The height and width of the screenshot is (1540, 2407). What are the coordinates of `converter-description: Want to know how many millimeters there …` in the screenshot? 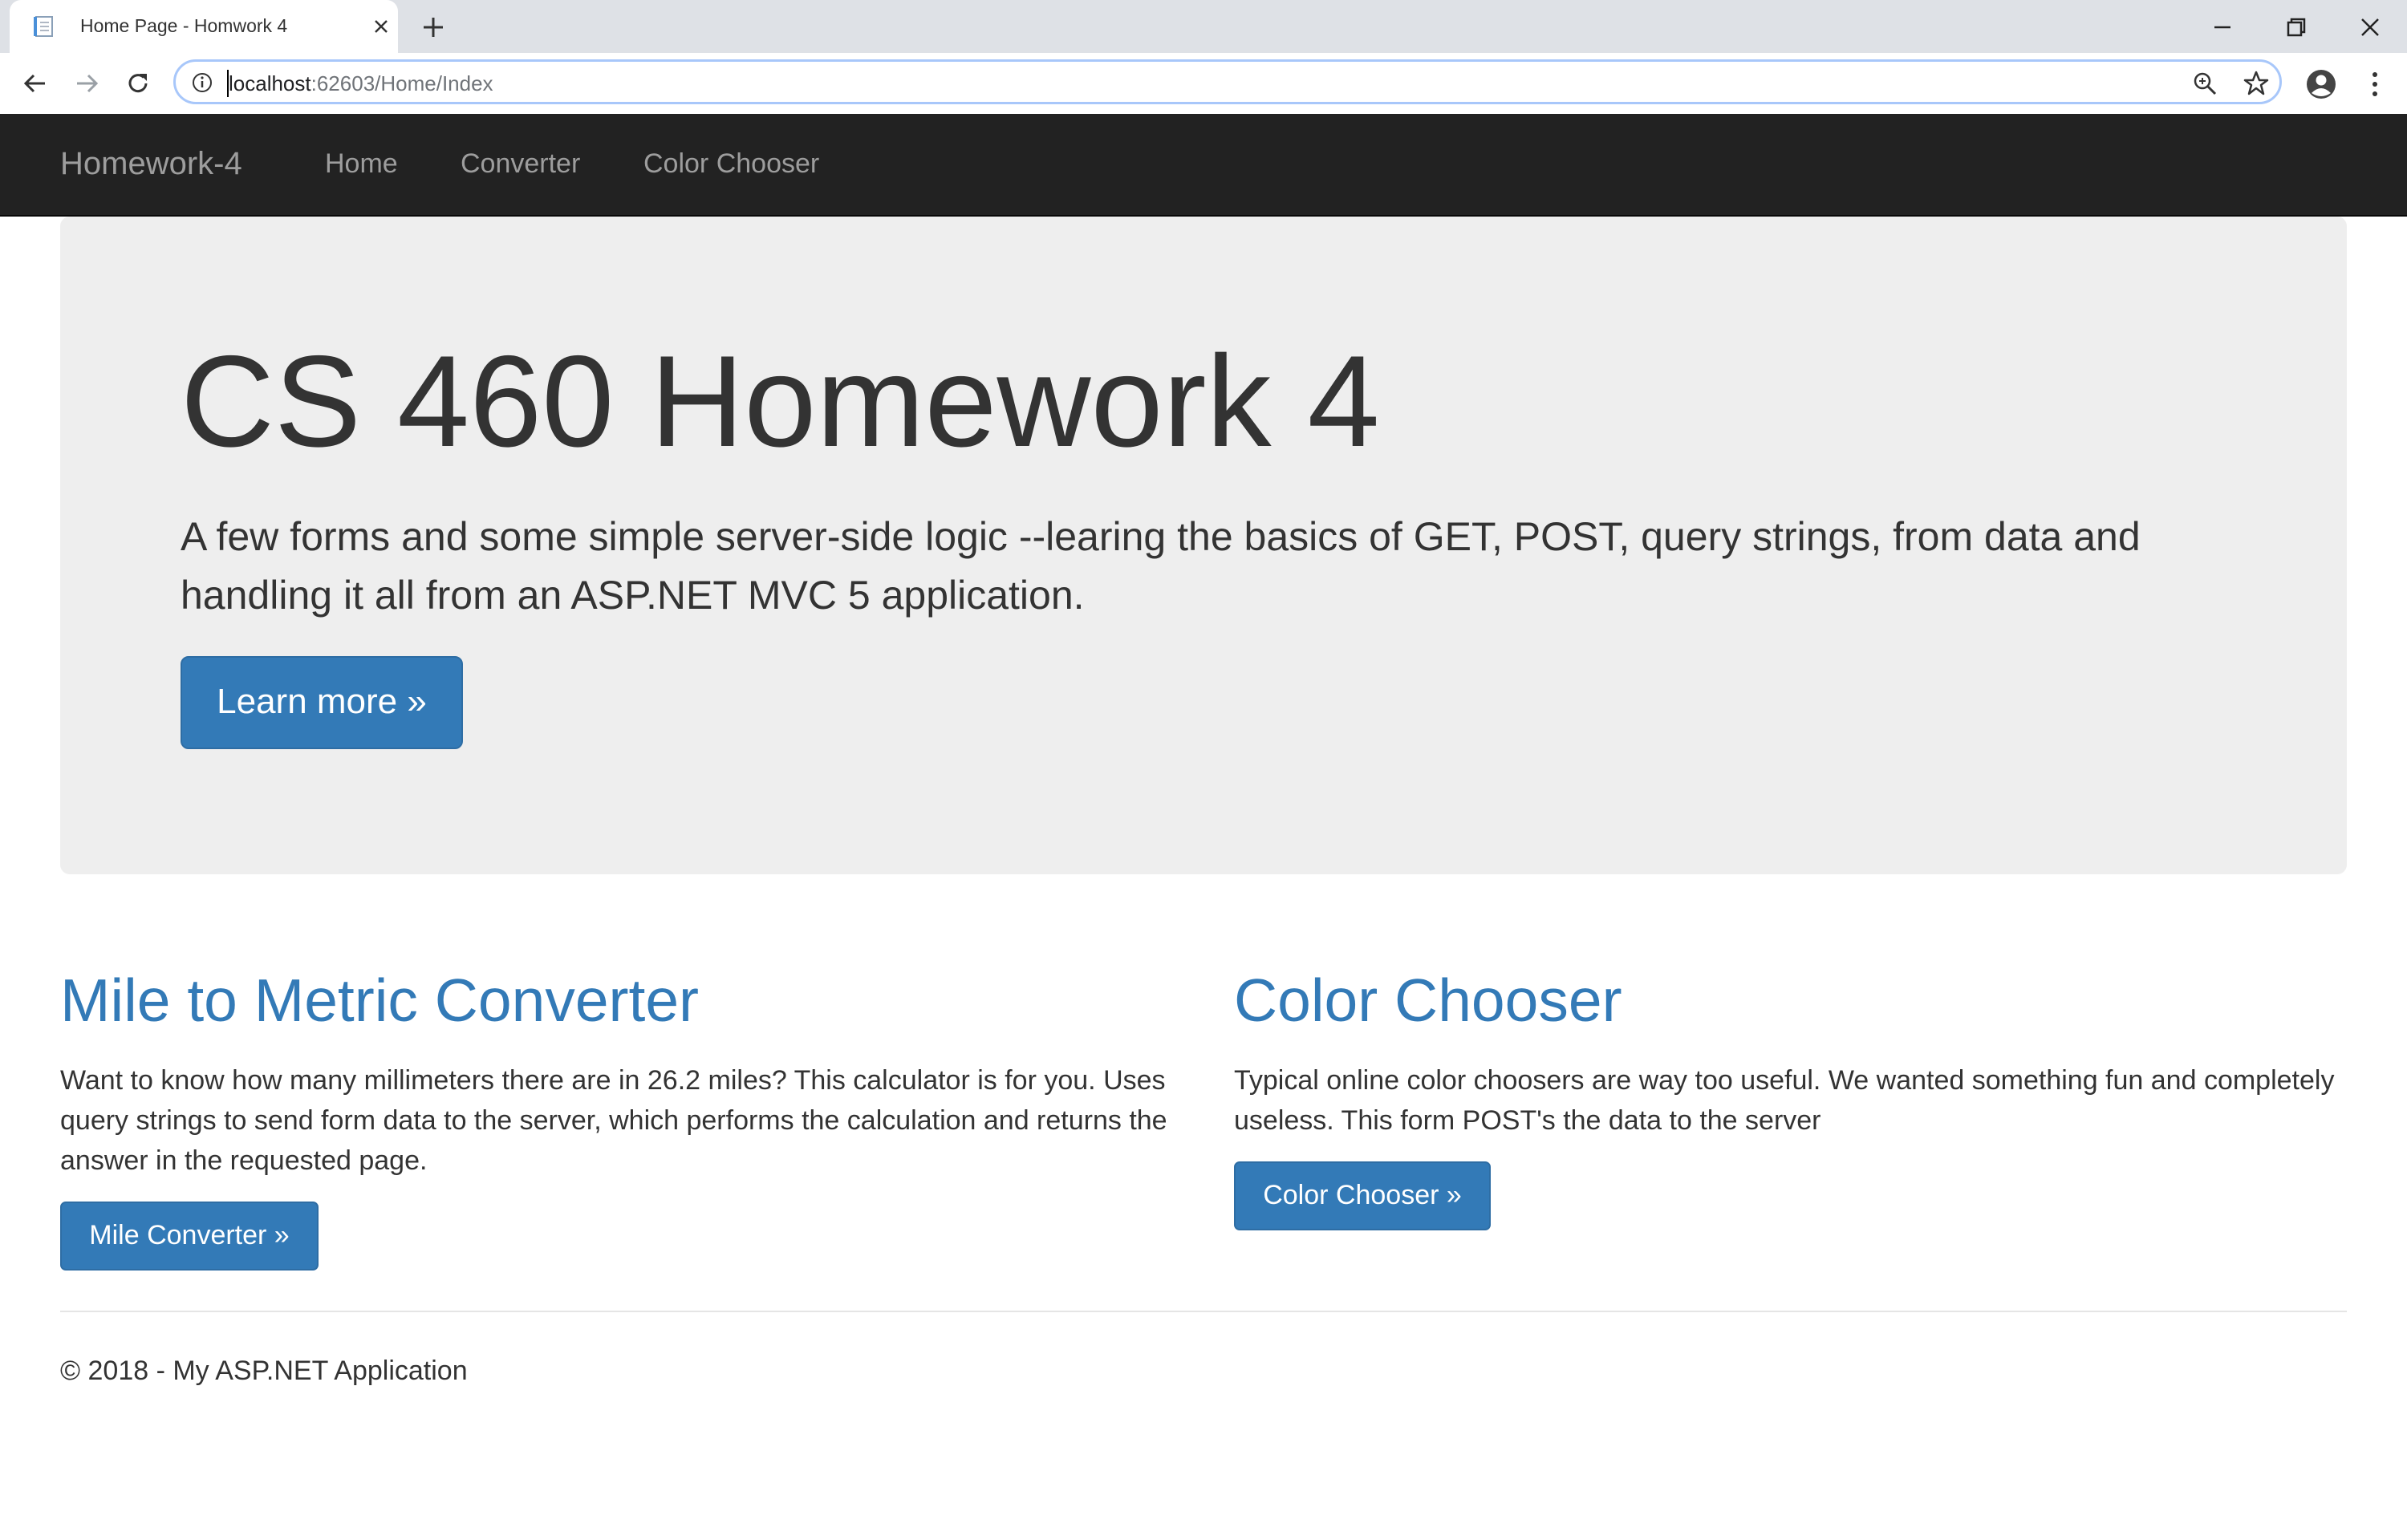 It's located at (613, 1120).